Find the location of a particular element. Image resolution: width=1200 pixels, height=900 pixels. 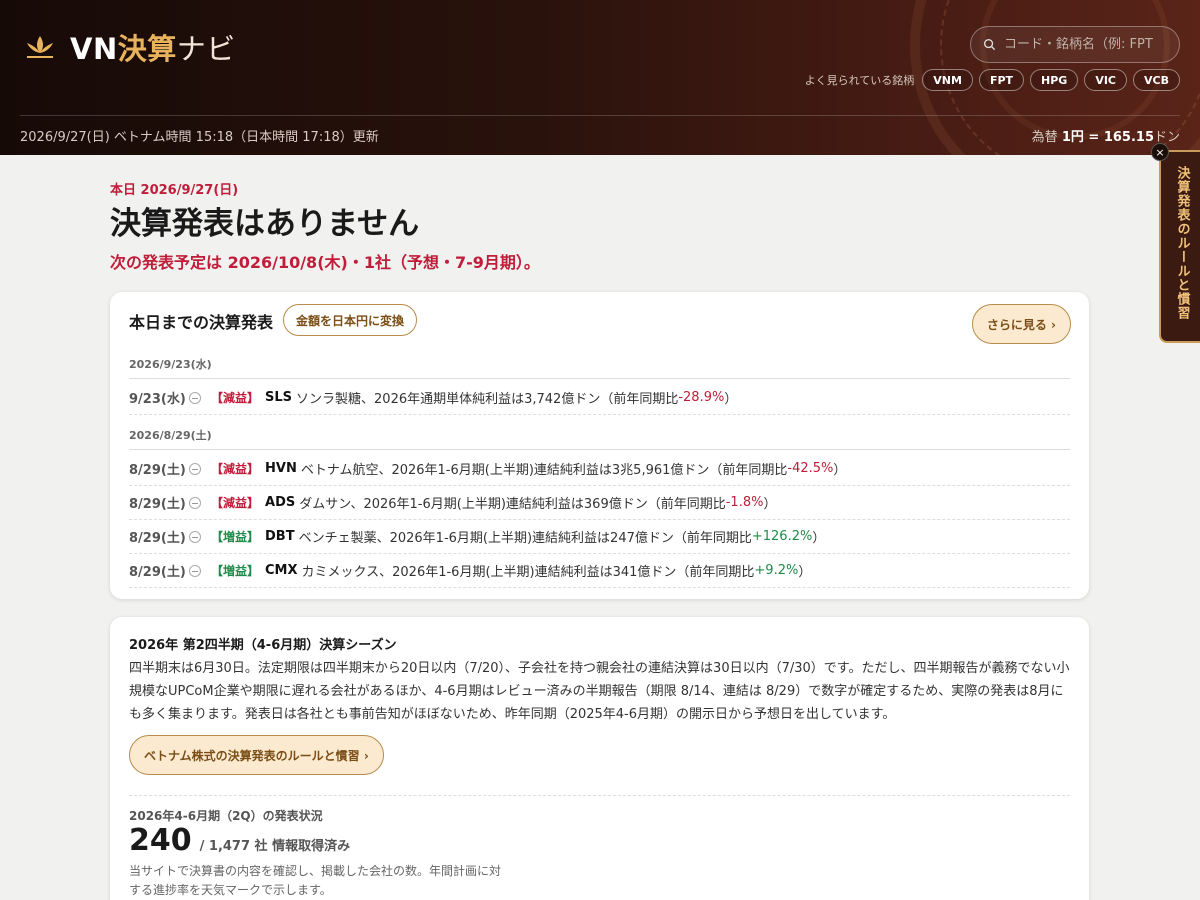

see-more-button: さらに見る › is located at coordinates (1021, 324).